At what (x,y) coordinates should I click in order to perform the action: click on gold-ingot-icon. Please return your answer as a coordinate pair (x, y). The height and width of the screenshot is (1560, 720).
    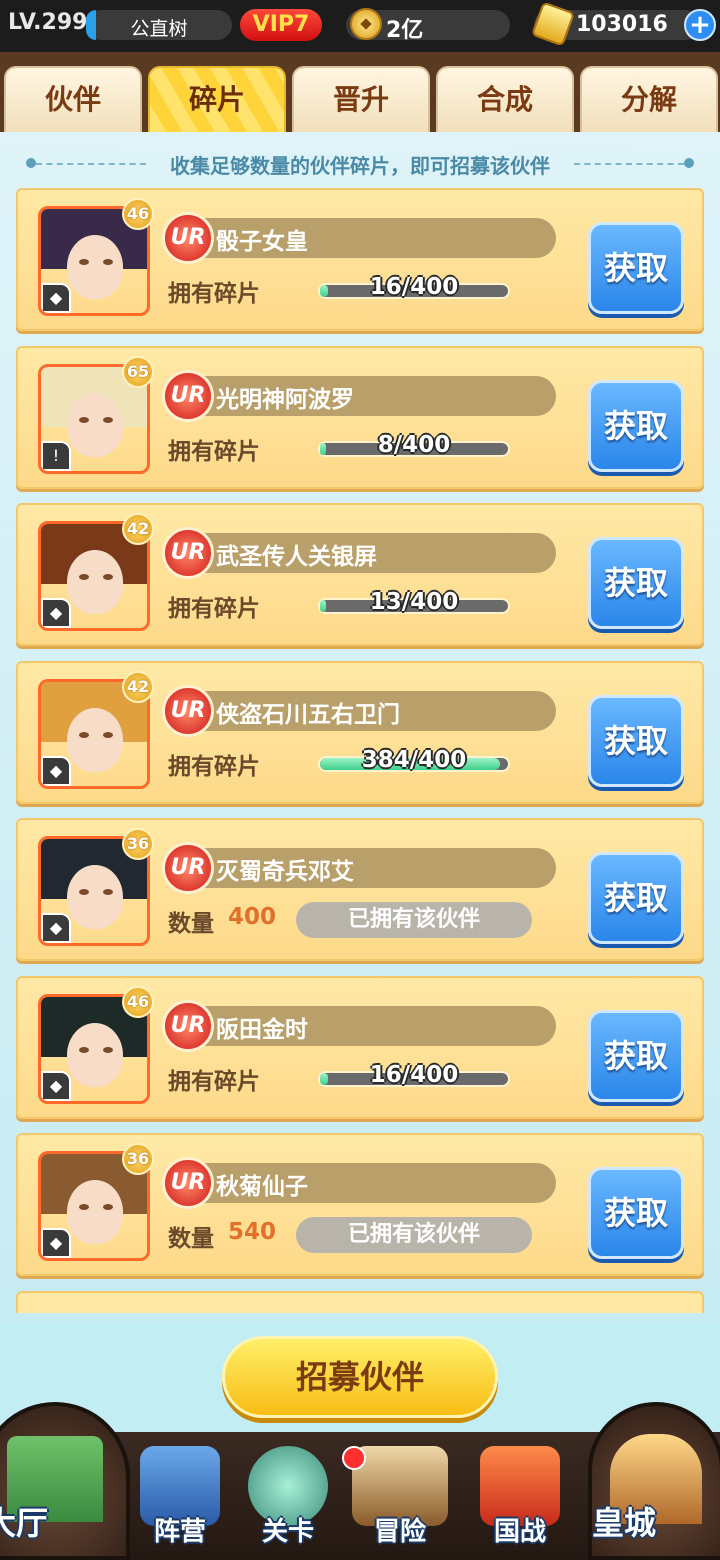
    Looking at the image, I should click on (553, 24).